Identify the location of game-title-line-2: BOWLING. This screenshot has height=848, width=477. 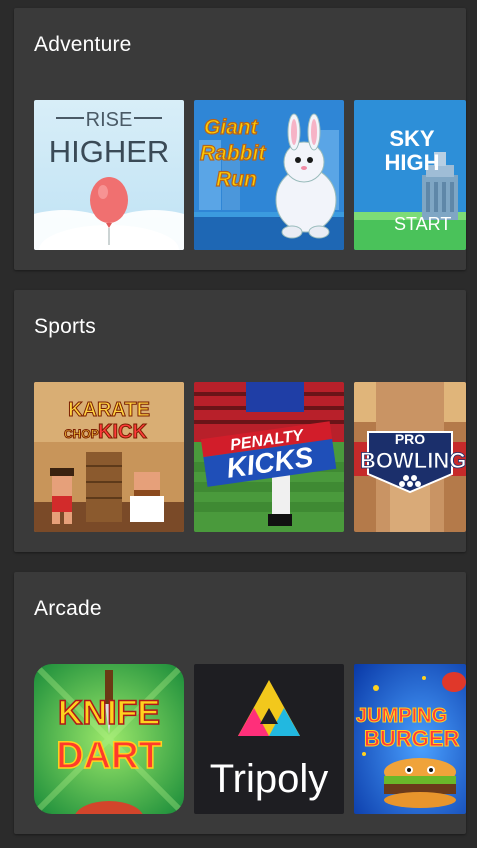
(413, 460).